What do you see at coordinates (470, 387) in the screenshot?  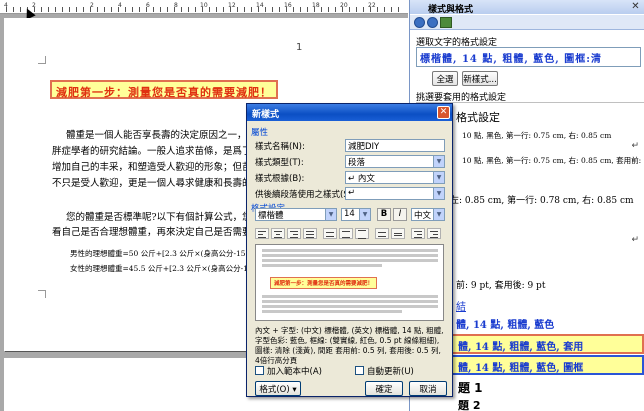 I see `format-list-item: 題 1` at bounding box center [470, 387].